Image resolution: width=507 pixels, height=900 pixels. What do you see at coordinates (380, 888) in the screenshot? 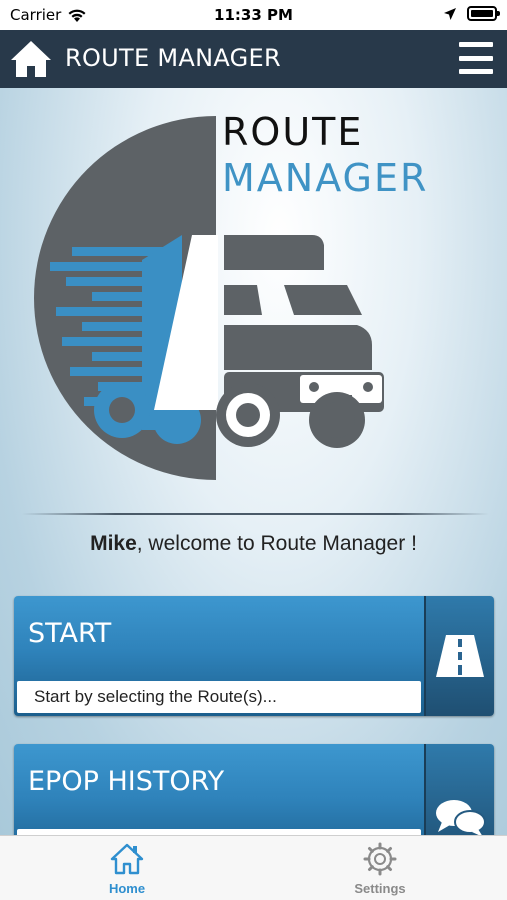
I see `tab-settings-label: Settings` at bounding box center [380, 888].